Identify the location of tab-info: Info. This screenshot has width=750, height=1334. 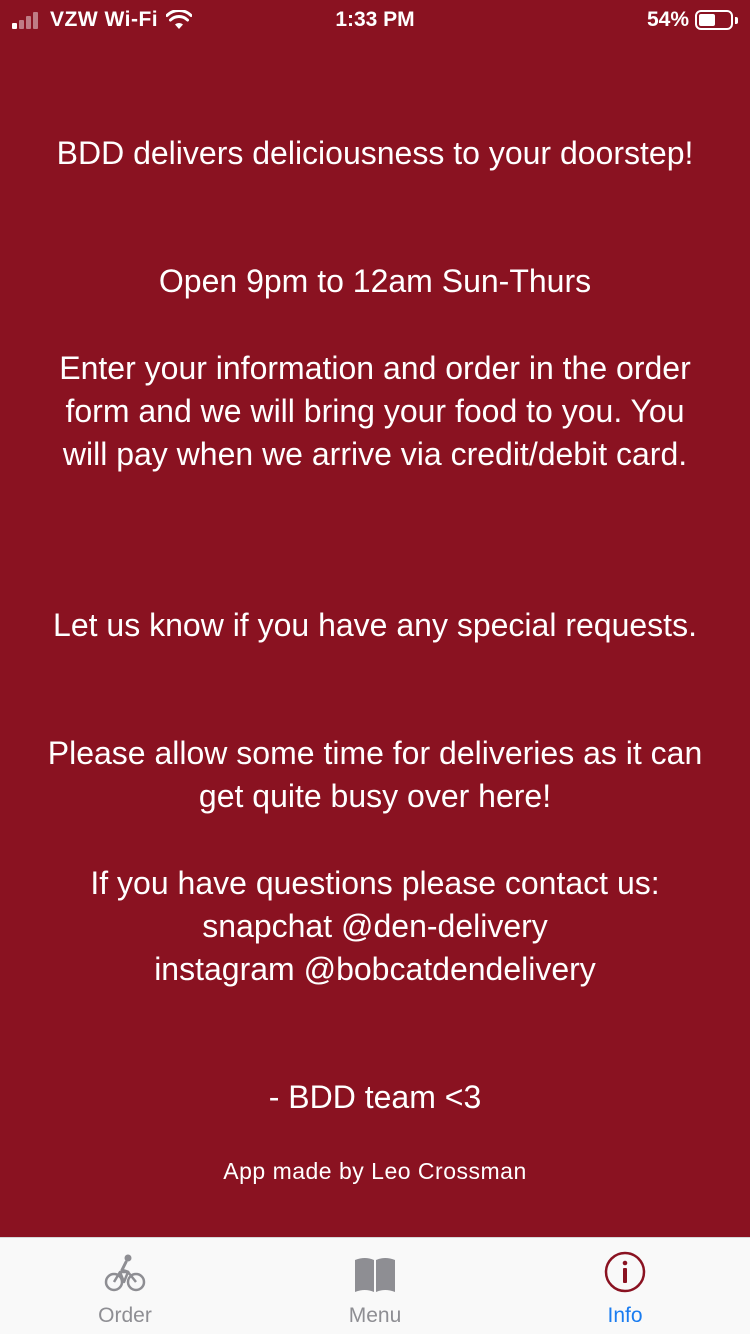
(625, 1286).